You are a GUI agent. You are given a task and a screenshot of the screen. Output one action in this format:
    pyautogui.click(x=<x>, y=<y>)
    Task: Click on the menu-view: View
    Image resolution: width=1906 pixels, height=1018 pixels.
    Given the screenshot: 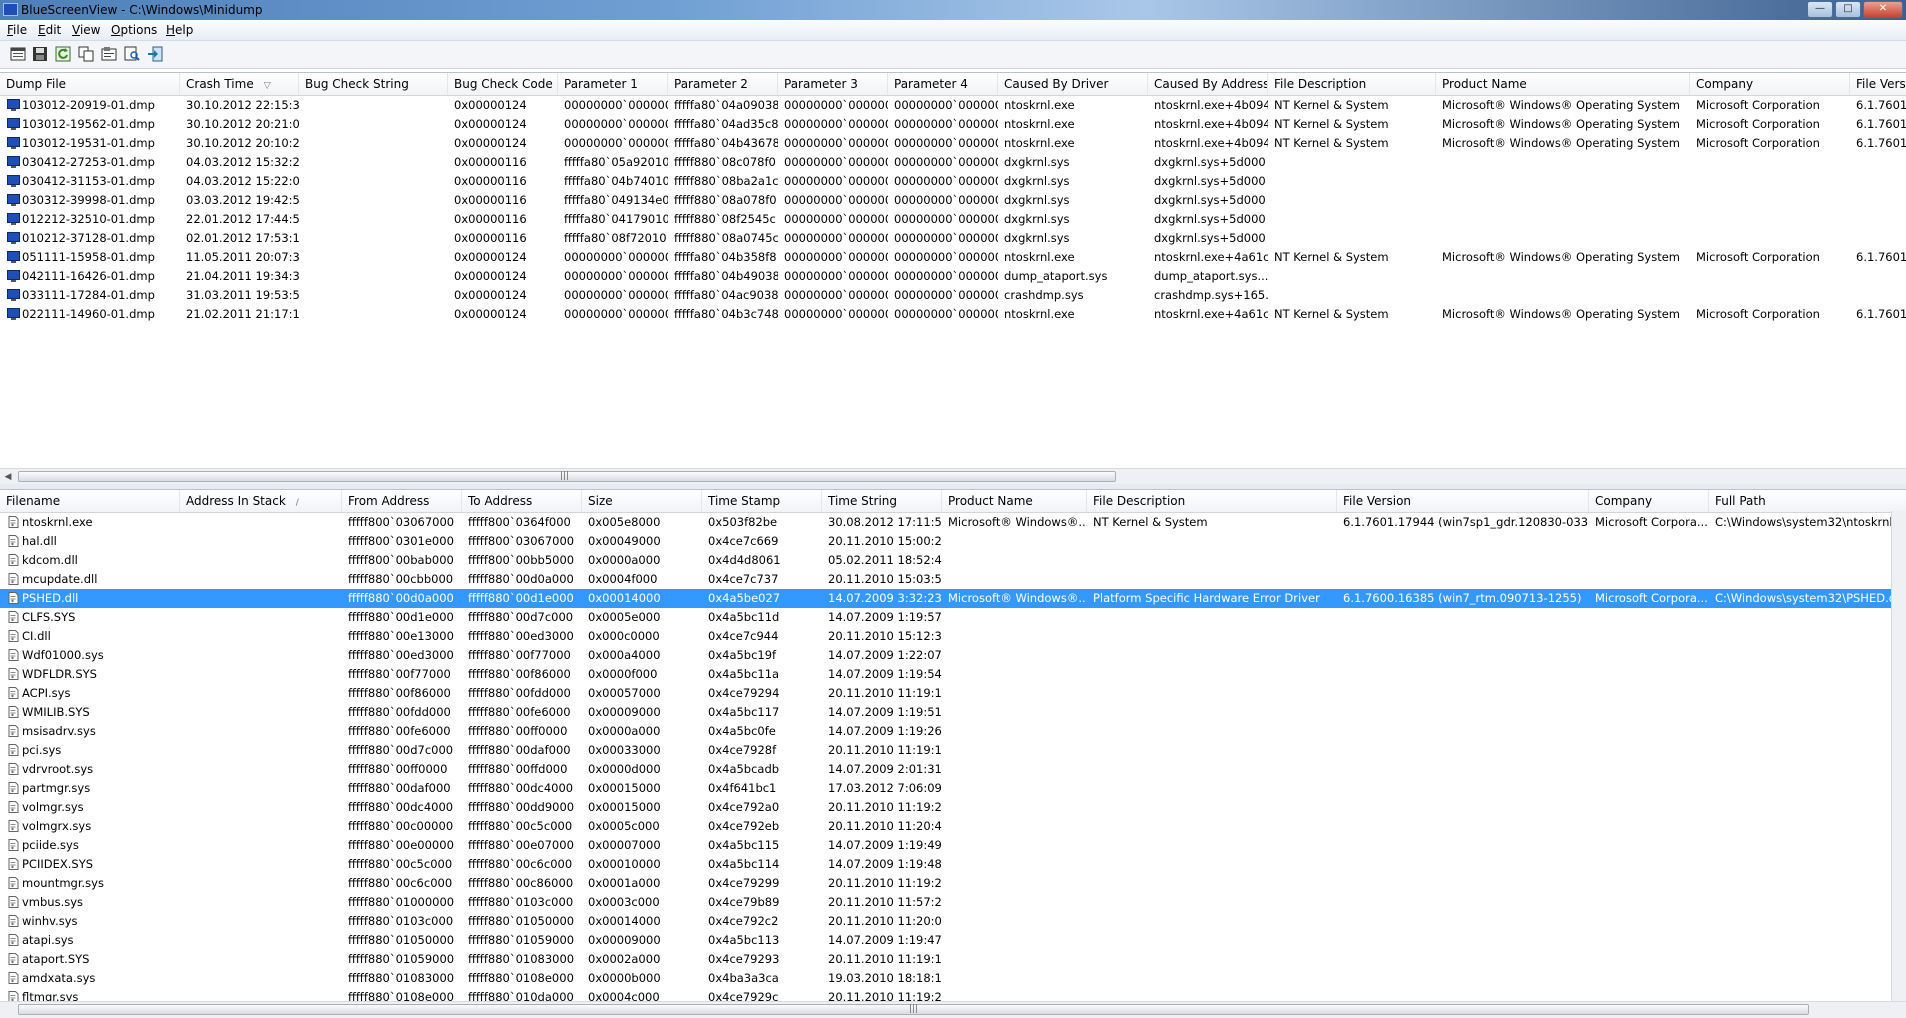 What is the action you would take?
    pyautogui.click(x=86, y=30)
    